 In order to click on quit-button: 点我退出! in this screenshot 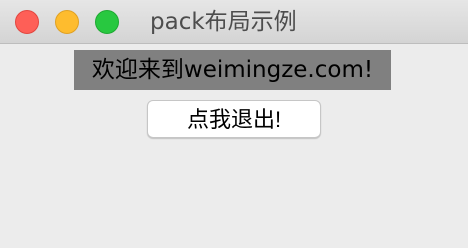, I will do `click(234, 119)`.